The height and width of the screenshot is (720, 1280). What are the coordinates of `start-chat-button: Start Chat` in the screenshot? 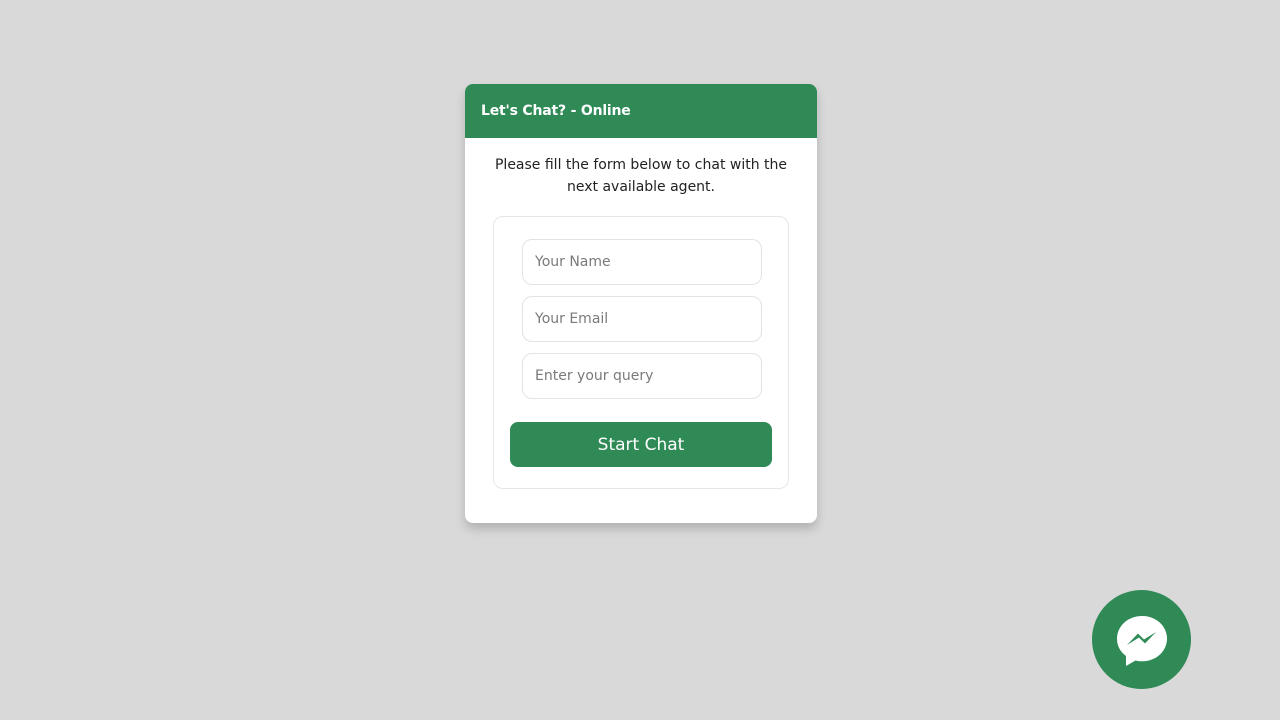 It's located at (641, 444).